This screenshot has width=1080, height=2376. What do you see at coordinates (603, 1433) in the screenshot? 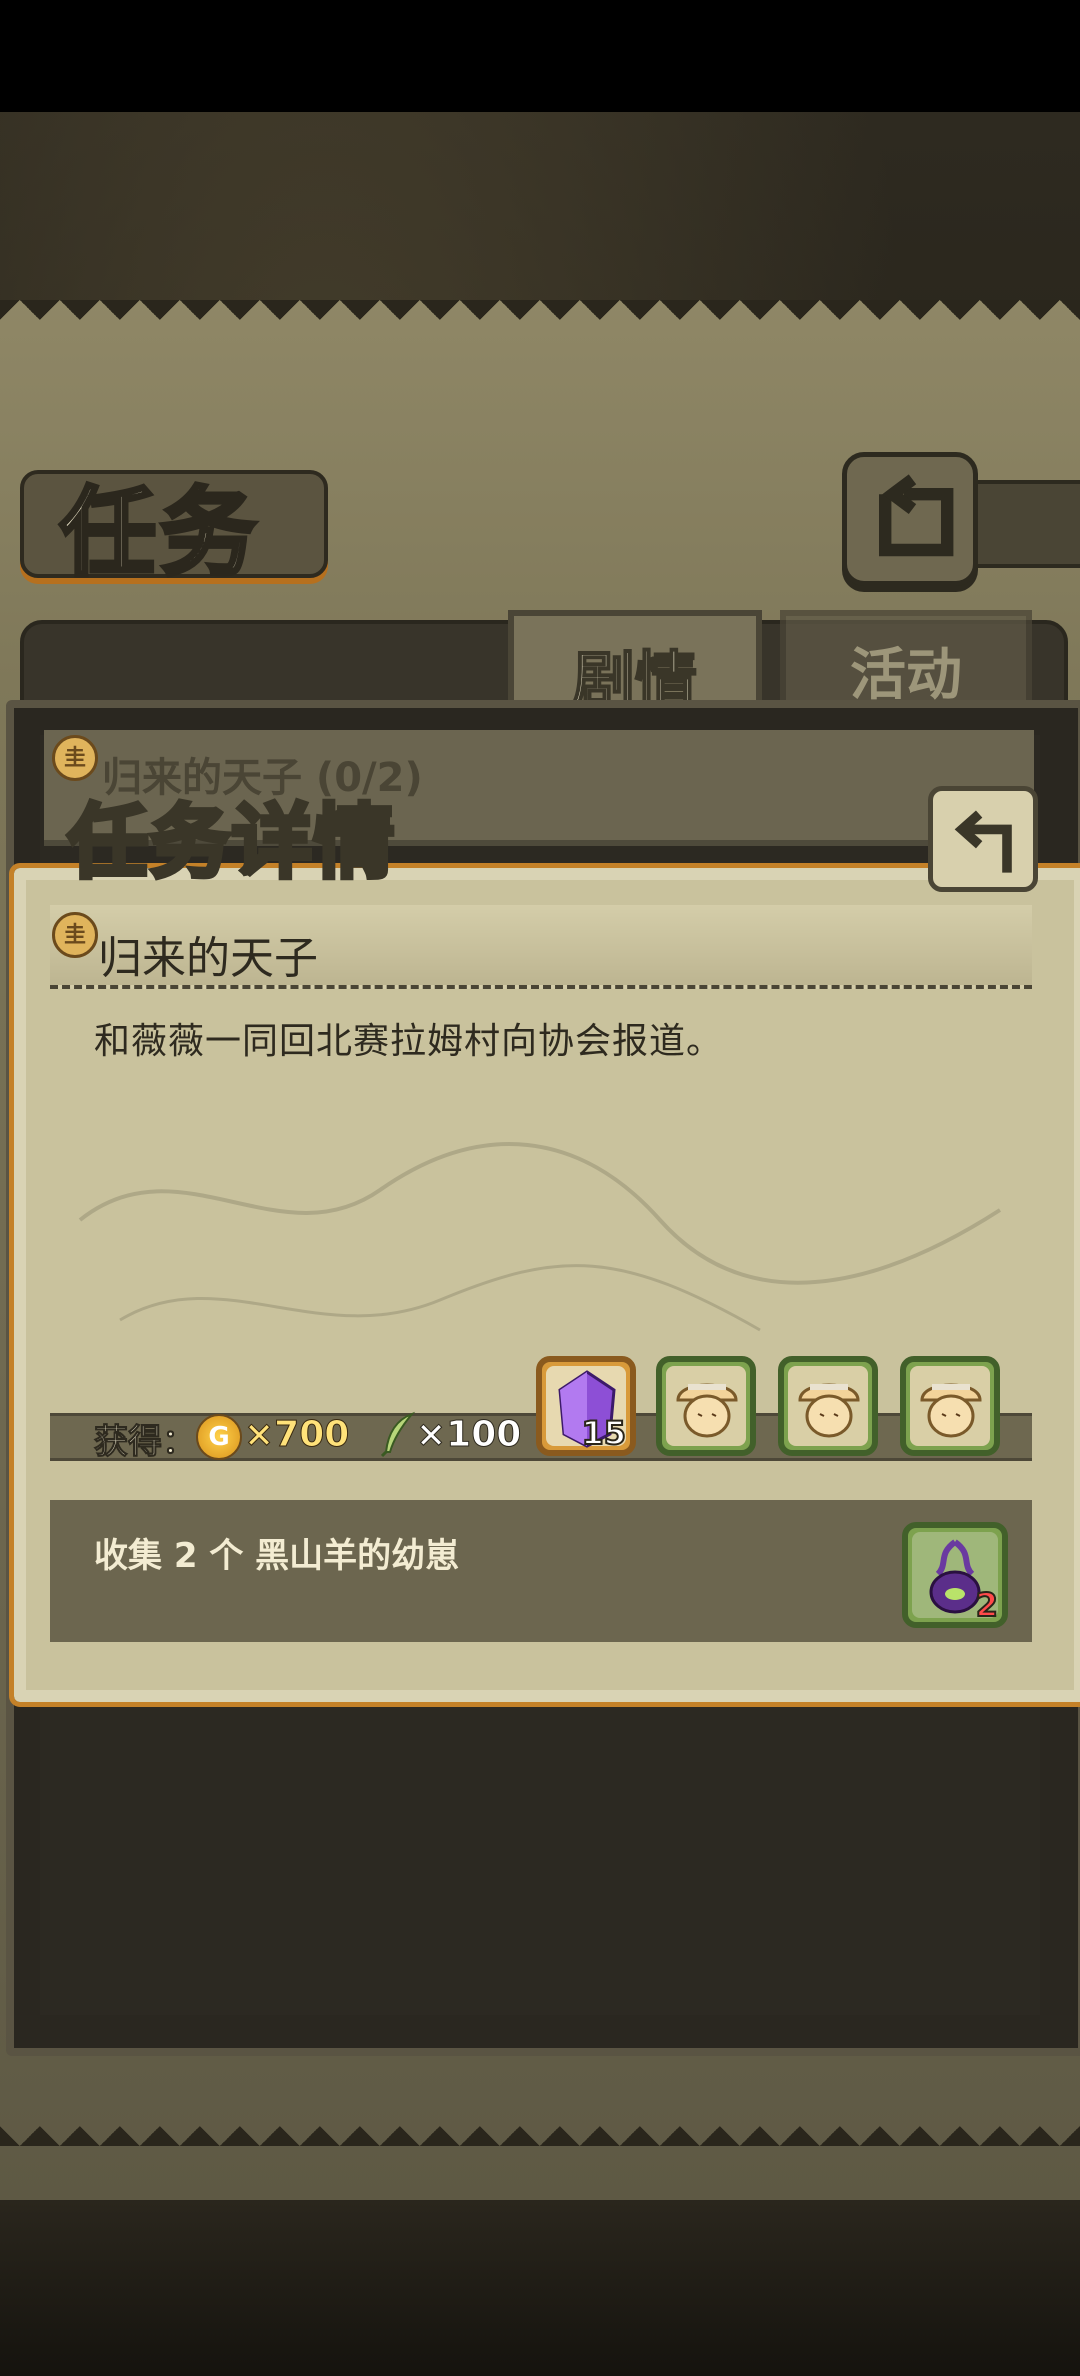
I see `reward-item-count: 15` at bounding box center [603, 1433].